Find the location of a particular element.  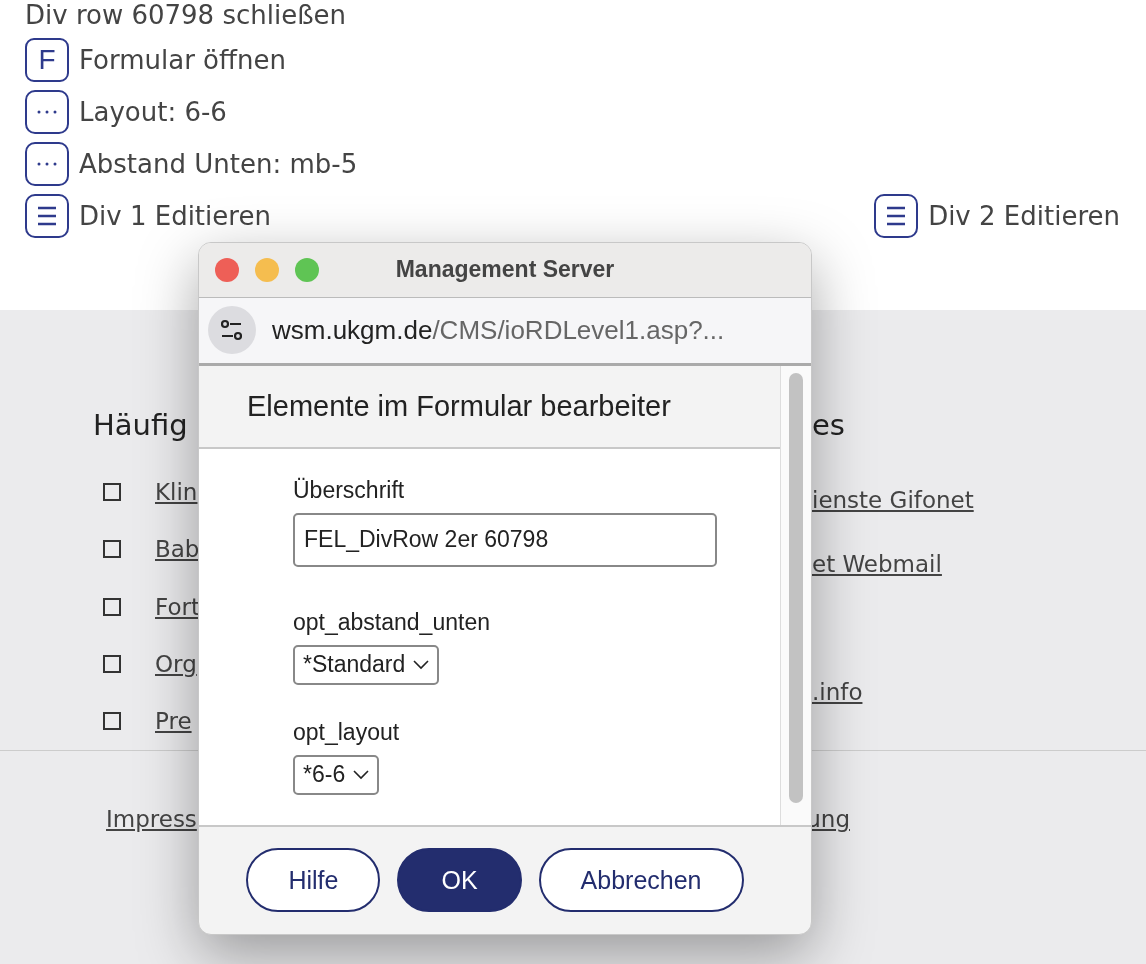

action-link: Formular öffnen is located at coordinates (182, 60).